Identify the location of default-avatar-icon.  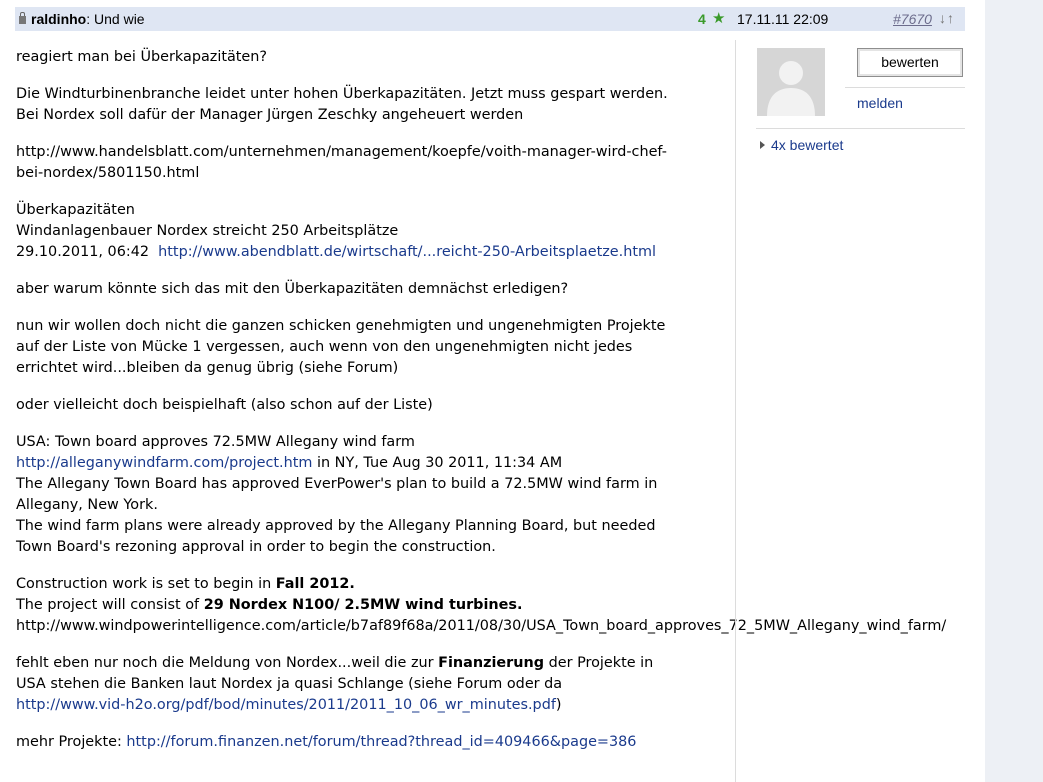
(791, 82).